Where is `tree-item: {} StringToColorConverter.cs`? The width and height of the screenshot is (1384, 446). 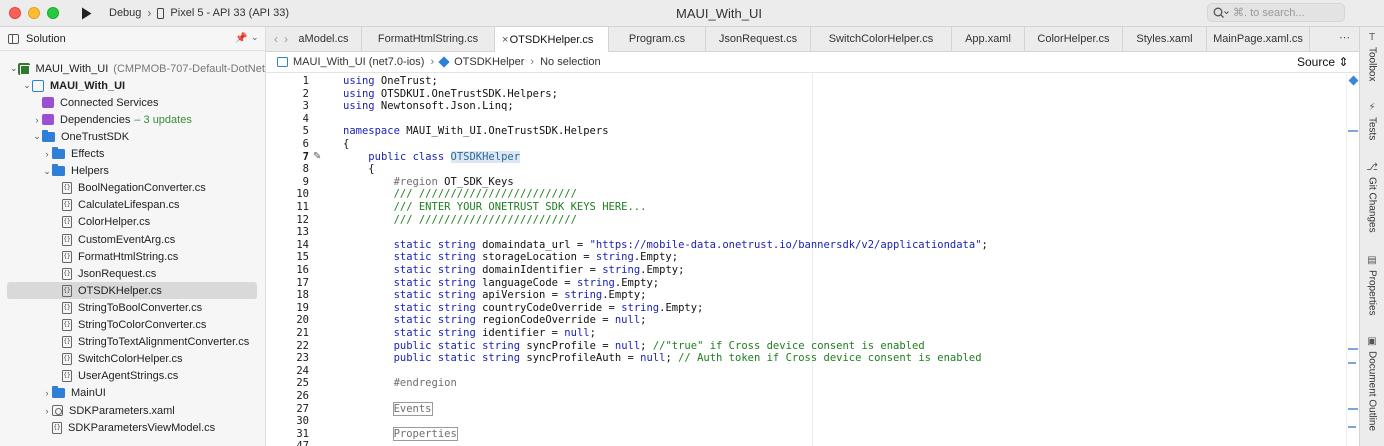
tree-item: {} StringToColorConverter.cs is located at coordinates (132, 325).